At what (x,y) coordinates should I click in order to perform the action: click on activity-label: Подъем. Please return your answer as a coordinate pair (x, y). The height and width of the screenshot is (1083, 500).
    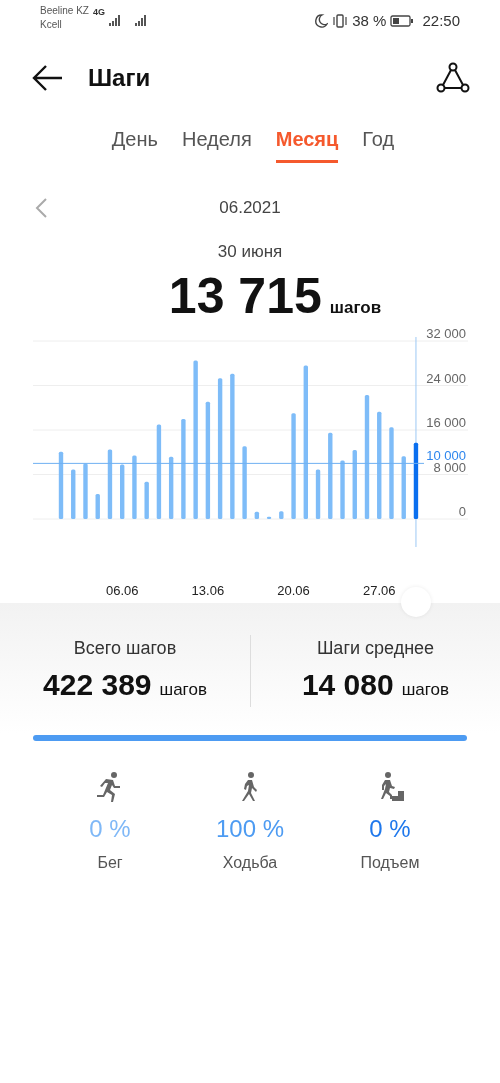
    Looking at the image, I should click on (390, 862).